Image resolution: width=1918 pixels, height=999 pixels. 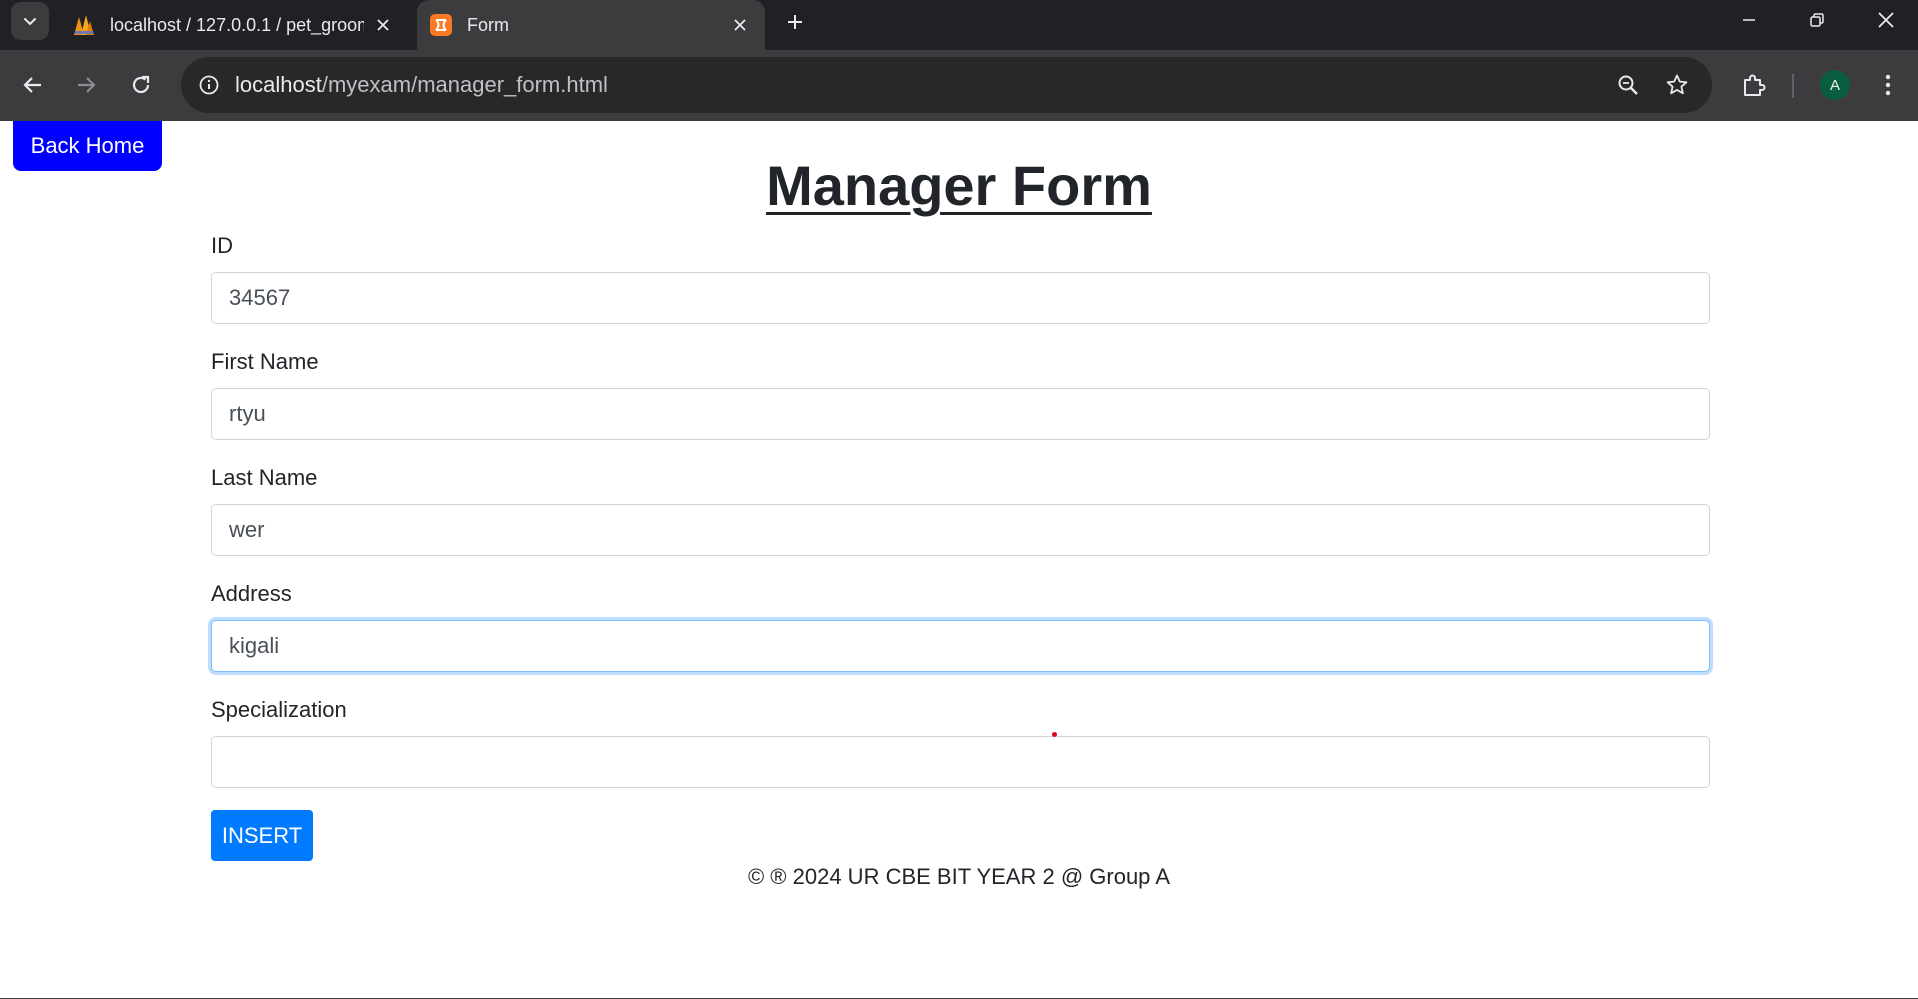 I want to click on minimize-button, so click(x=1749, y=20).